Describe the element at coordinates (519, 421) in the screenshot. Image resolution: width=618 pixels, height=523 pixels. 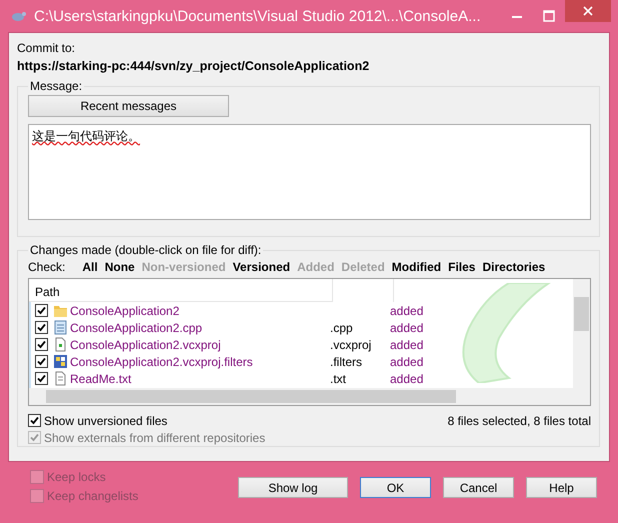
I see `selection-summary: 8 files selected, 8 files total` at that location.